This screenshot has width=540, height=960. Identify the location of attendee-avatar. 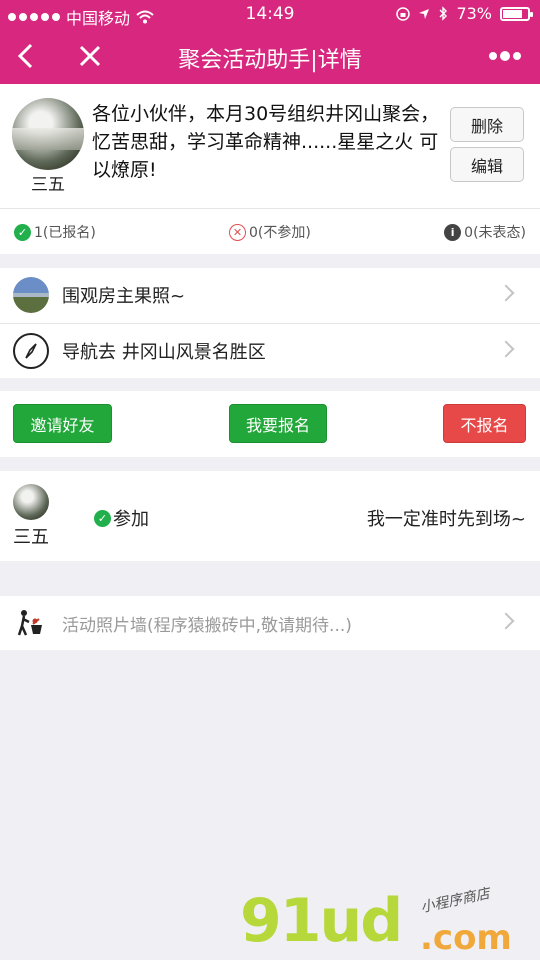
(31, 502).